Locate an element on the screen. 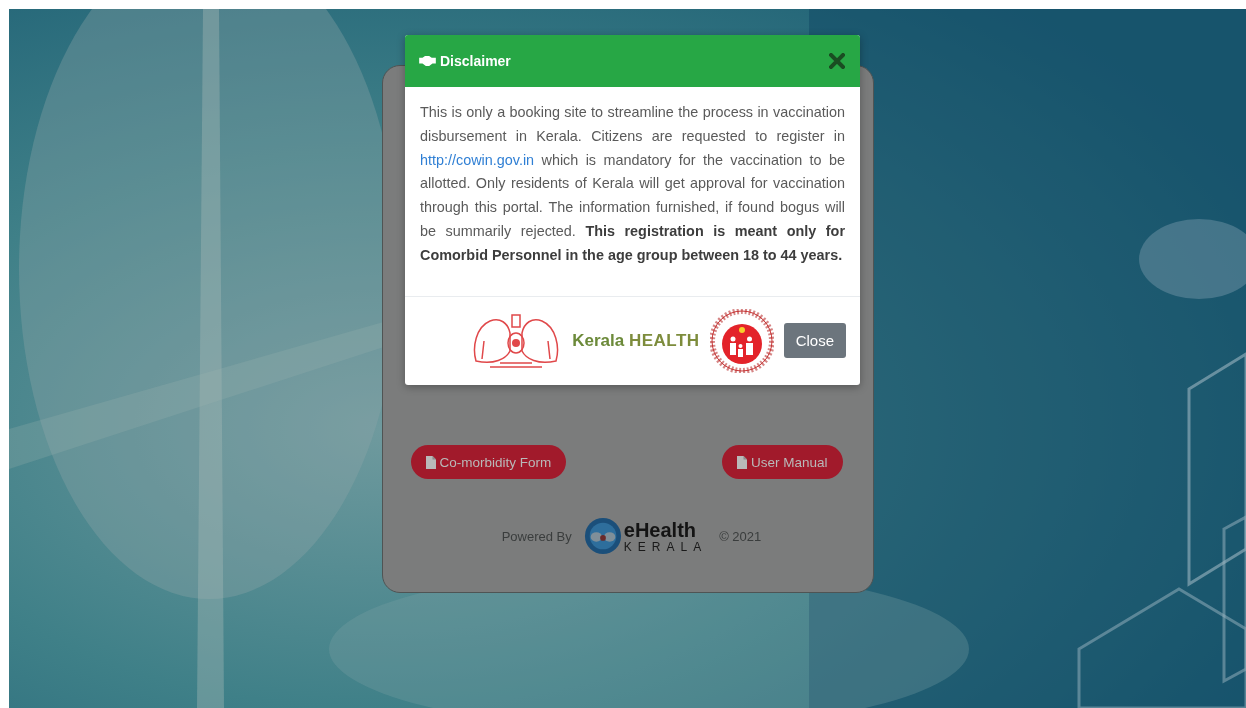 The image size is (1246, 708). close-button: Close is located at coordinates (814, 341).